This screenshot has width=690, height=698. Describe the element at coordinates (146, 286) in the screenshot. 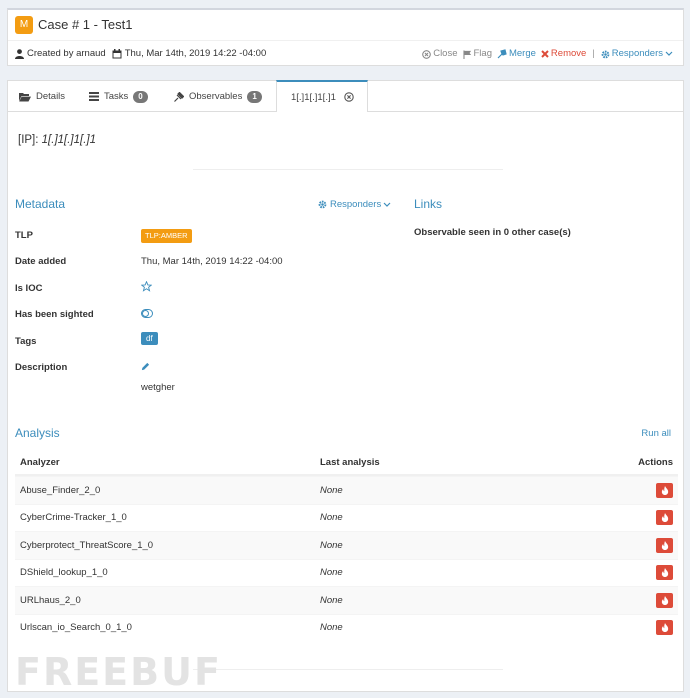

I see `star-icon` at that location.